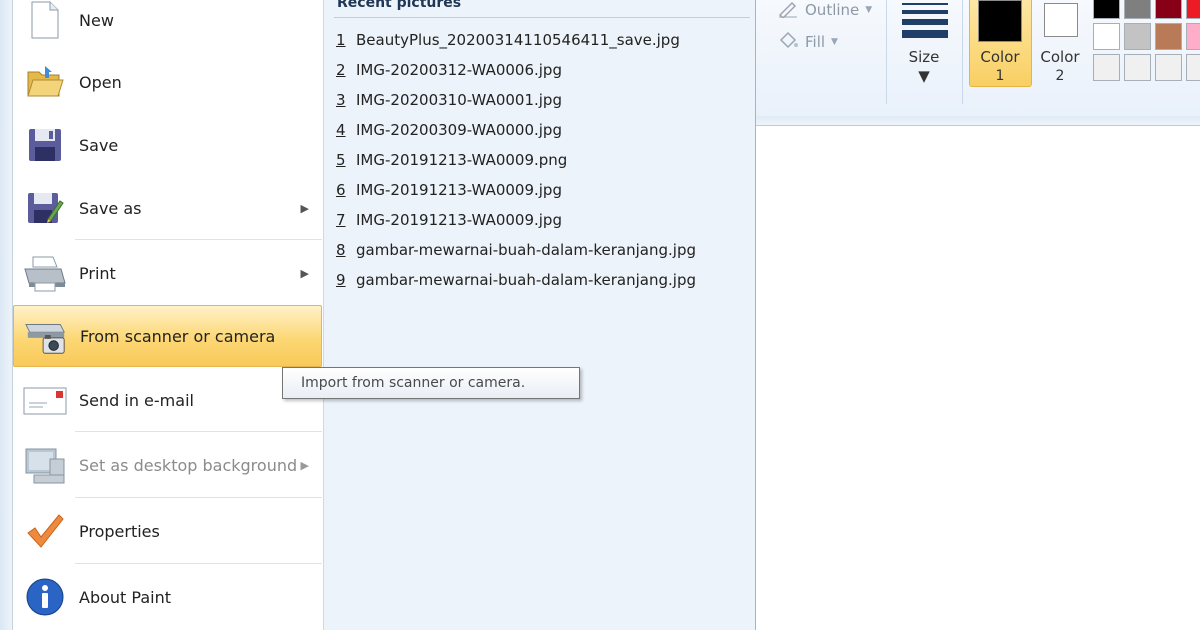 The image size is (1200, 630). Describe the element at coordinates (6, 315) in the screenshot. I see `menu-edge` at that location.